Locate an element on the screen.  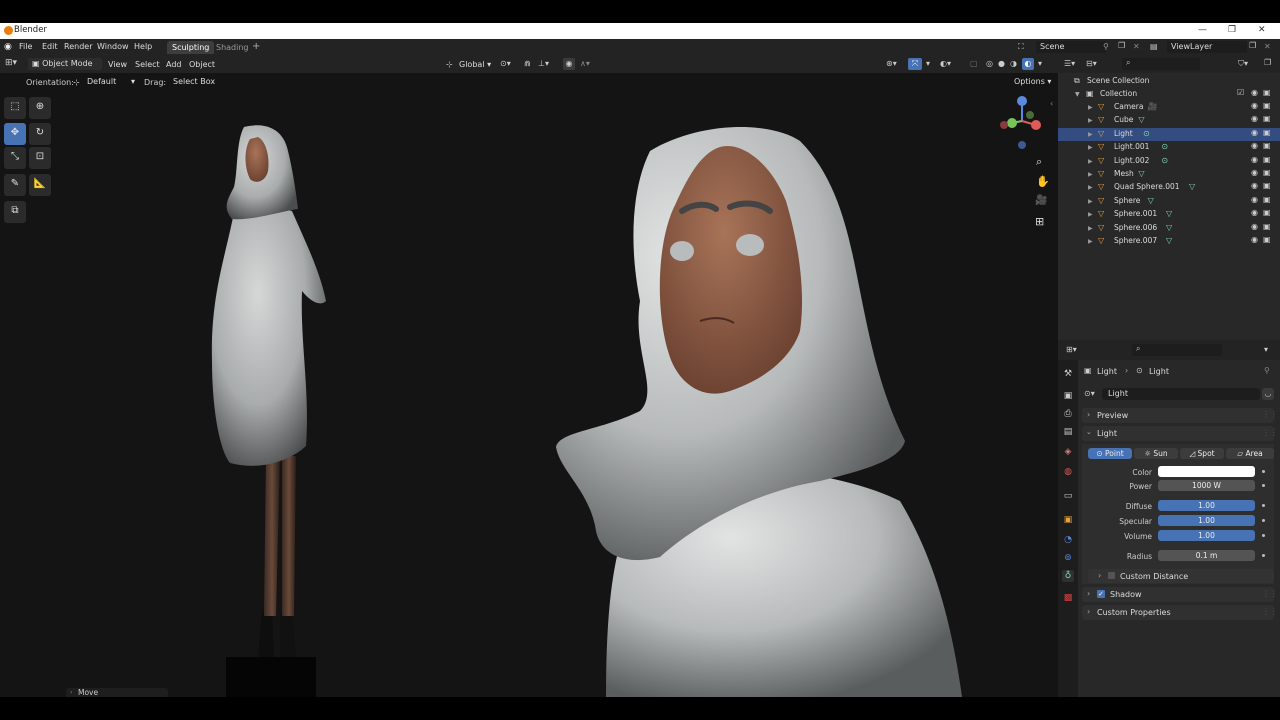
outliner-item-sphere-001: ▶ ▽ Sphere.001 ▽ ◉ ▣ is located at coordinates (1169, 214).